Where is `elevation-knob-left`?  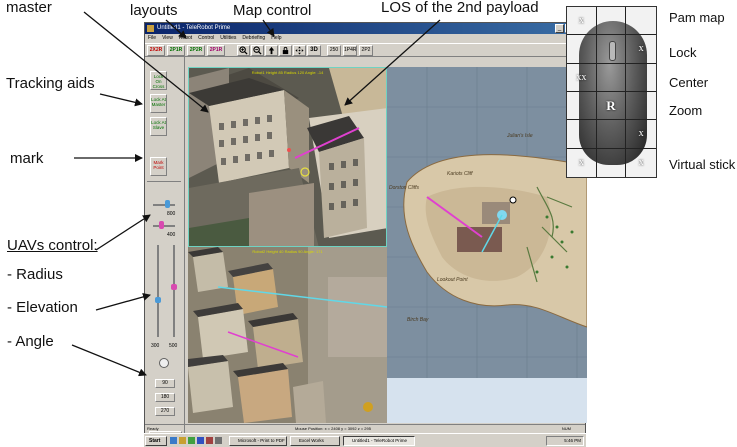 elevation-knob-left is located at coordinates (158, 300).